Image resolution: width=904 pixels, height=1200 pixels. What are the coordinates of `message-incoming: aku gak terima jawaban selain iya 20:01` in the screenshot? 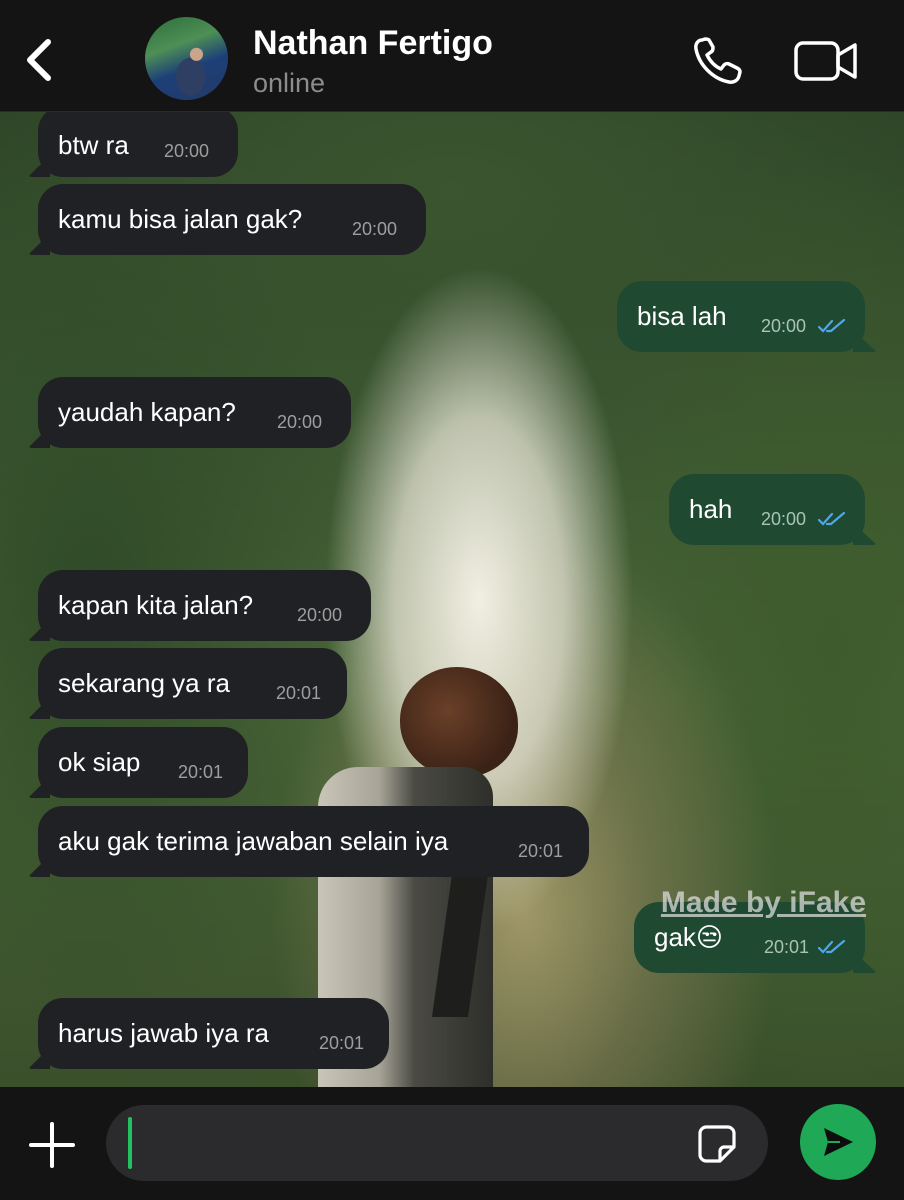 It's located at (313, 841).